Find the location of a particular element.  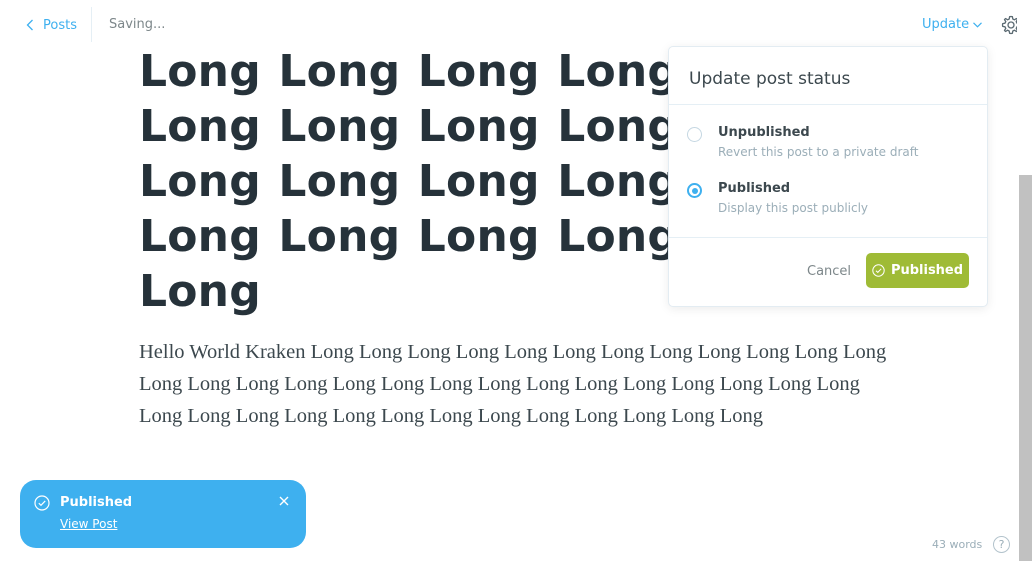

published-button: Published is located at coordinates (917, 270).